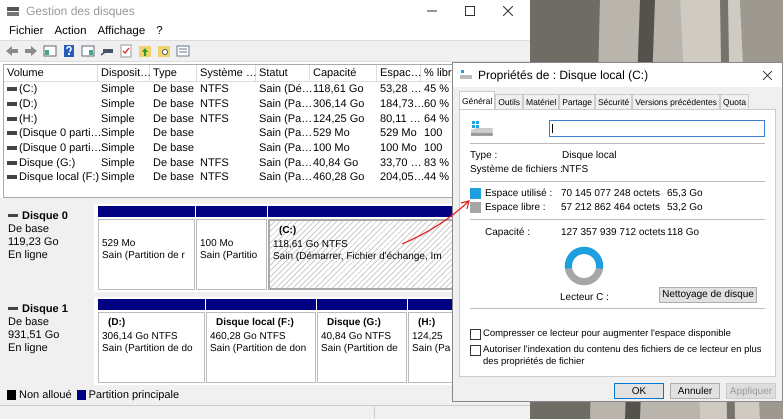 Image resolution: width=783 pixels, height=419 pixels. What do you see at coordinates (584, 265) in the screenshot?
I see `usage-donut` at bounding box center [584, 265].